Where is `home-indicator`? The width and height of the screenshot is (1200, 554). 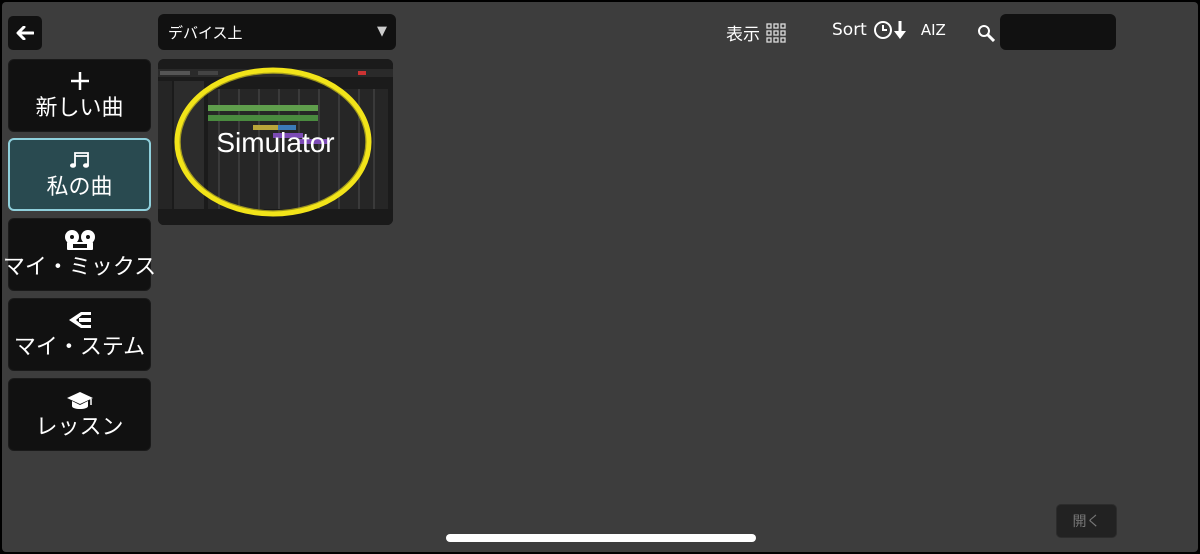
home-indicator is located at coordinates (601, 538).